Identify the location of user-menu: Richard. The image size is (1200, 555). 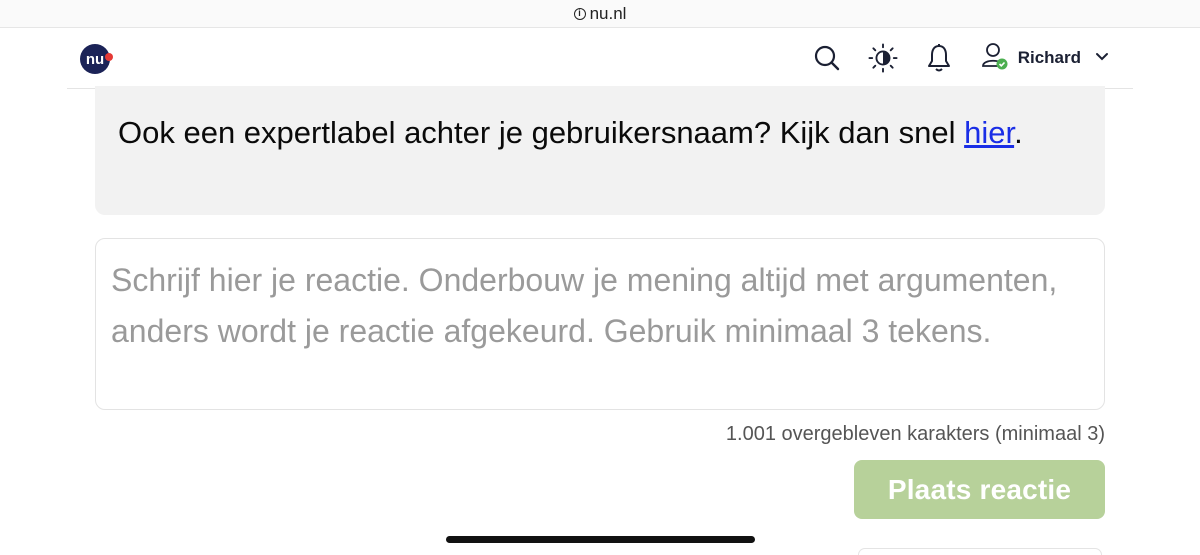
(1045, 58).